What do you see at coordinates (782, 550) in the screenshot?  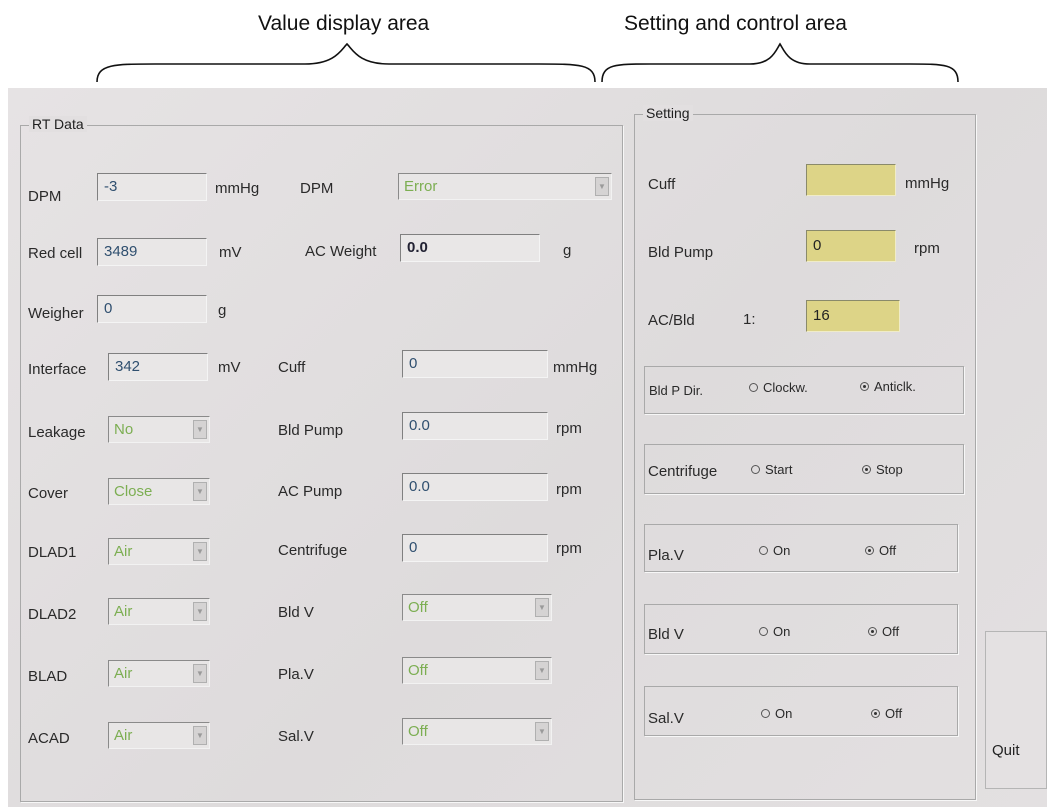 I see `pla-v-option-label: On` at bounding box center [782, 550].